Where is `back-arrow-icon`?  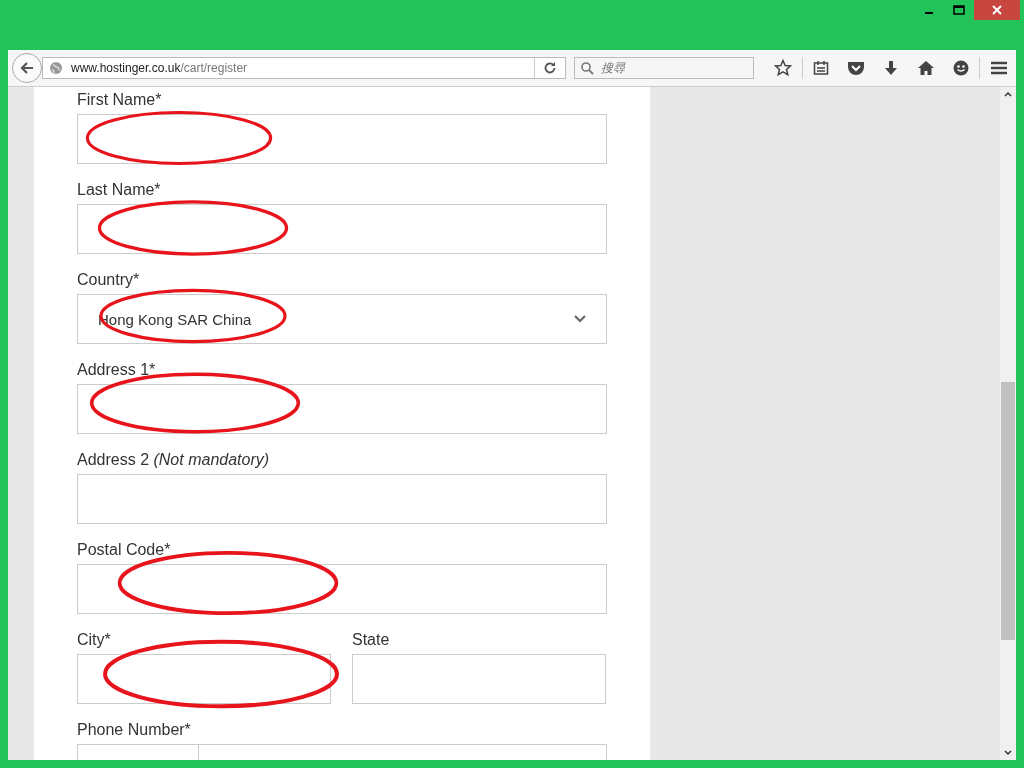
back-arrow-icon is located at coordinates (27, 68).